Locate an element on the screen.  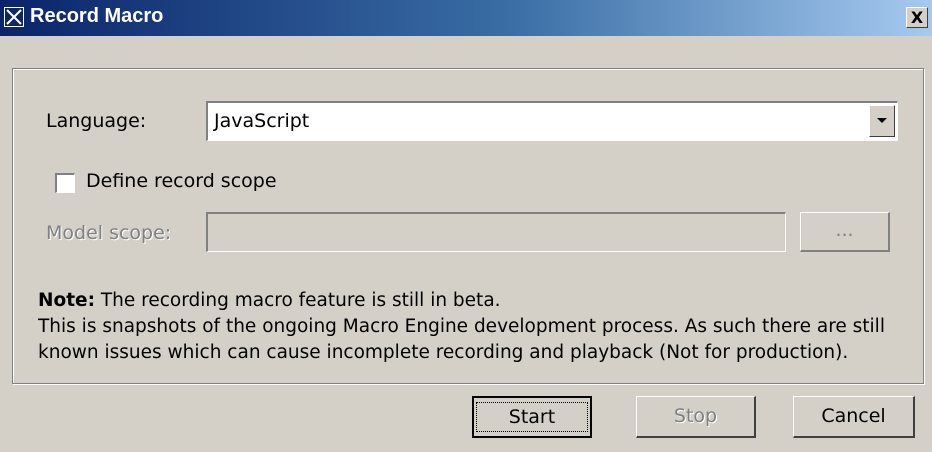
language-dropdown-button is located at coordinates (882, 121).